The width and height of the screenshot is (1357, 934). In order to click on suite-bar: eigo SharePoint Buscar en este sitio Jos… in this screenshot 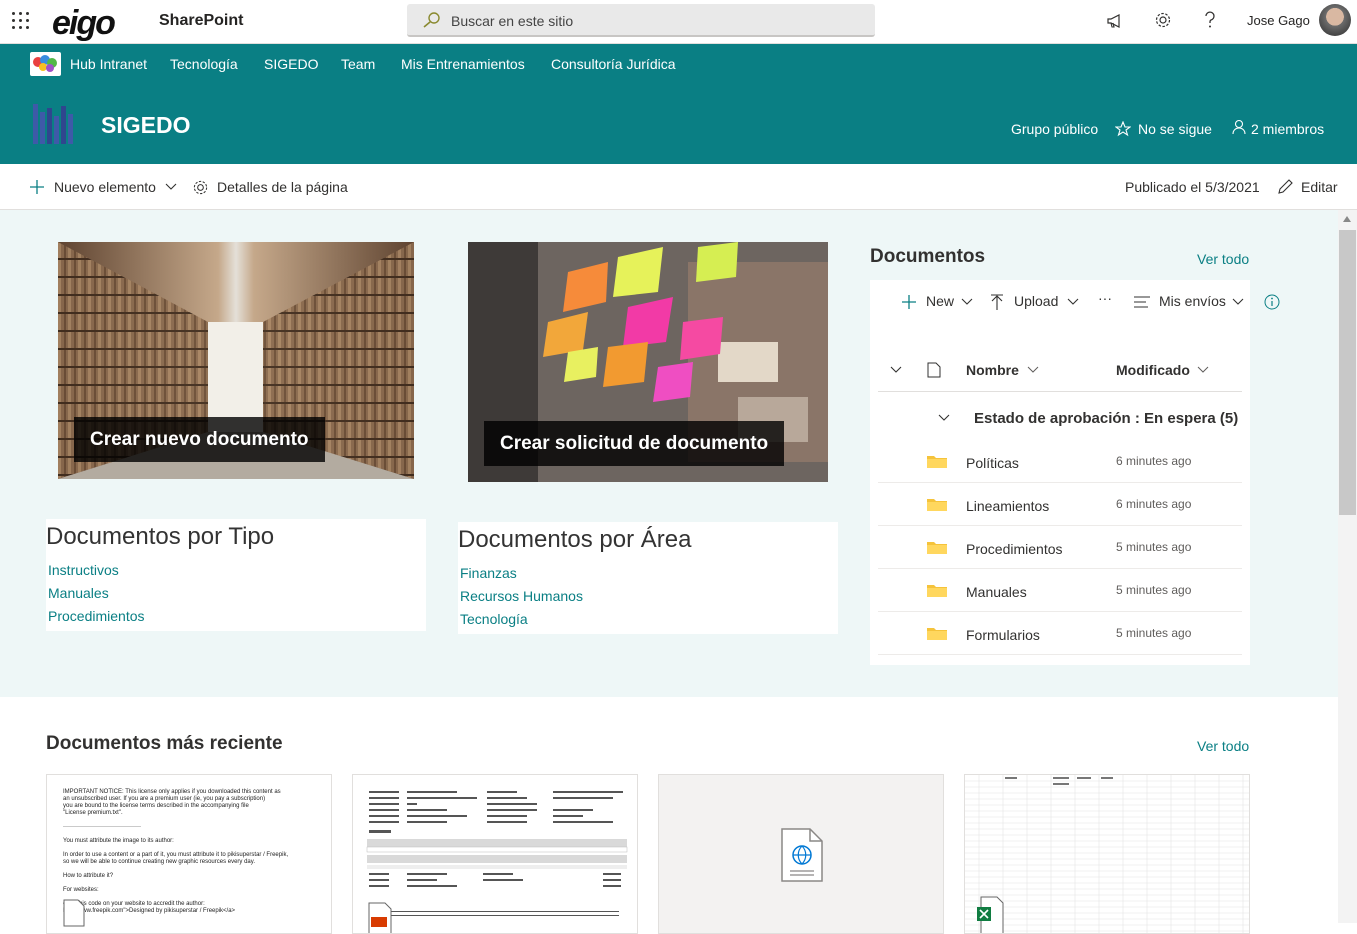, I will do `click(678, 22)`.